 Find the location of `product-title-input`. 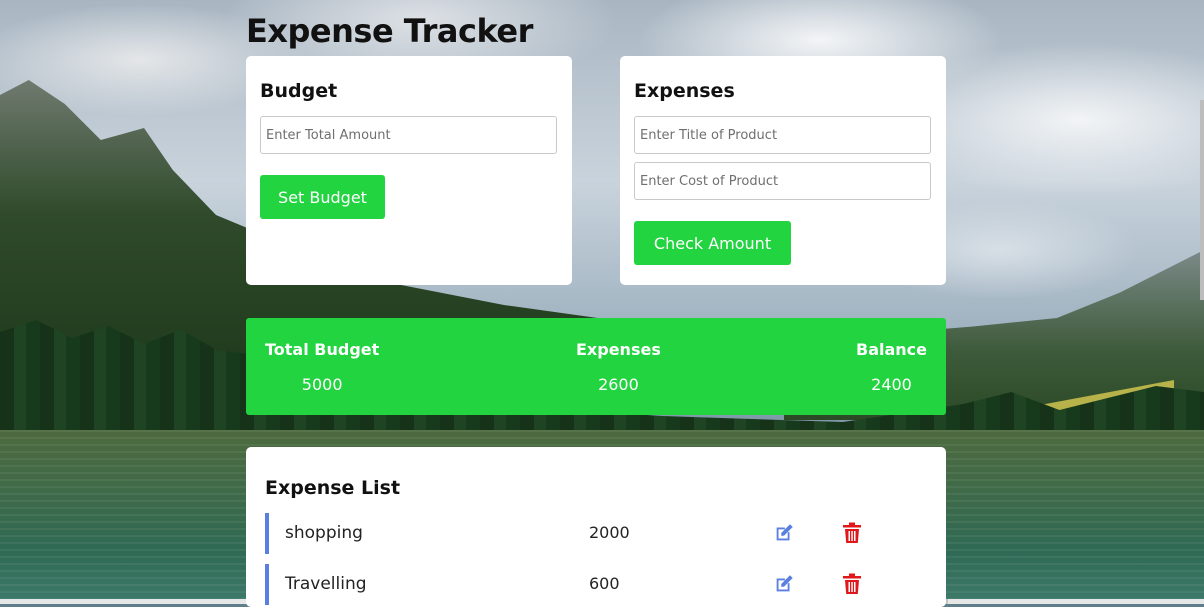

product-title-input is located at coordinates (782, 135).